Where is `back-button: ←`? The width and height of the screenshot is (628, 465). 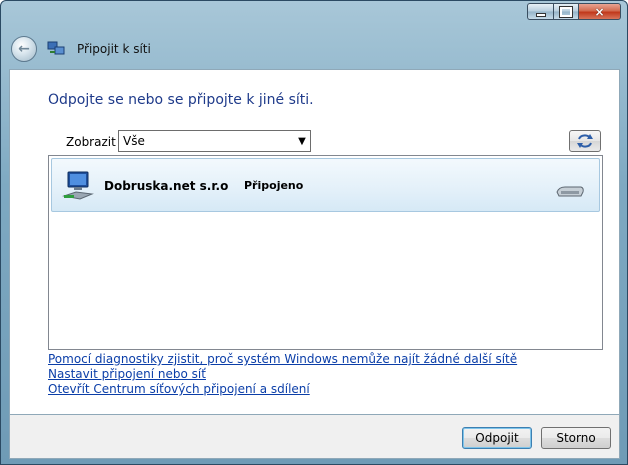 back-button: ← is located at coordinates (24, 49).